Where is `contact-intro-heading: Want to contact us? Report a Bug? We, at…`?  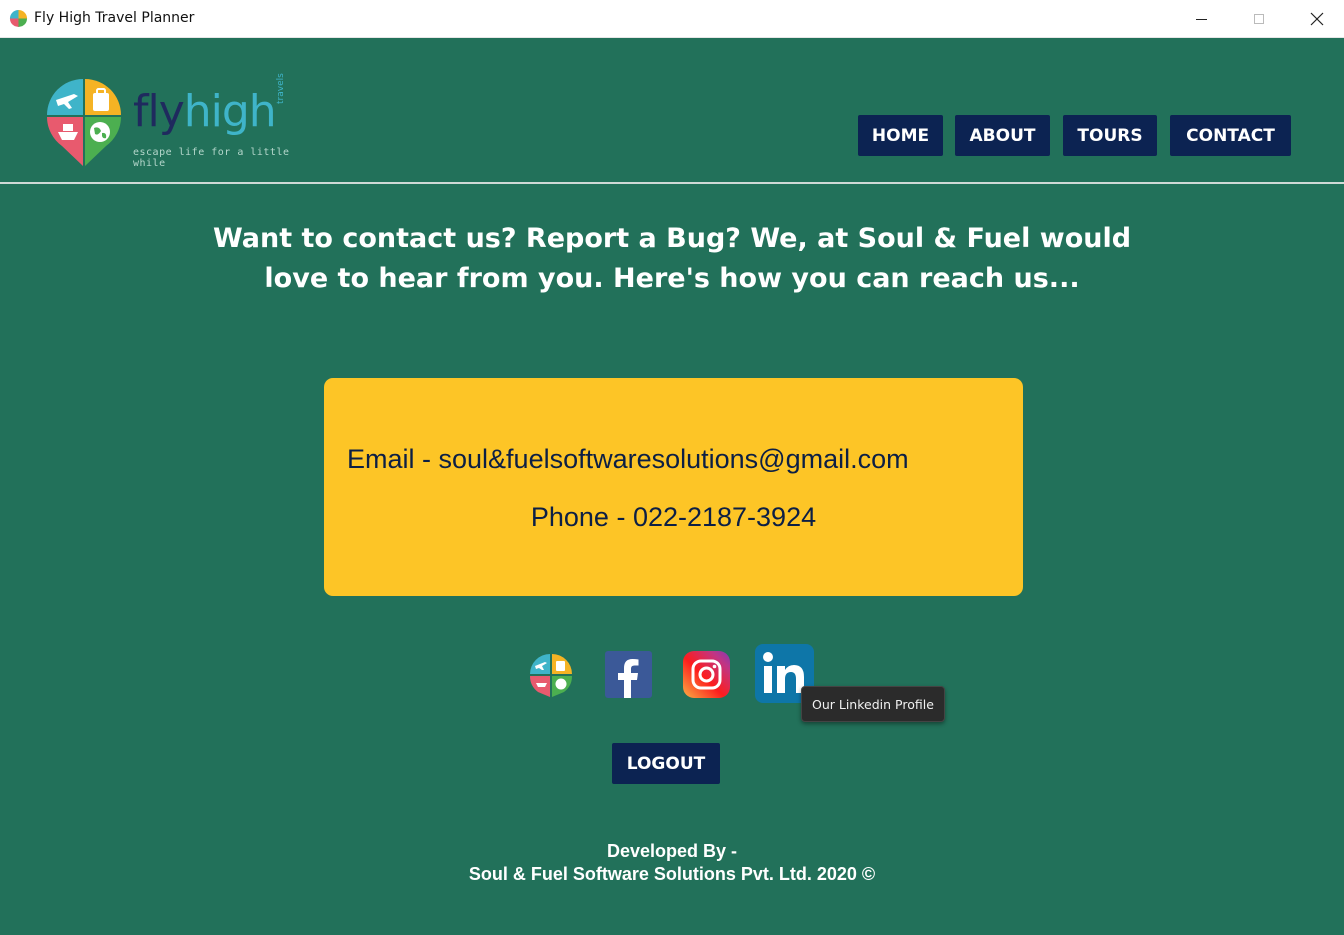
contact-intro-heading: Want to contact us? Report a Bug? We, at… is located at coordinates (672, 259).